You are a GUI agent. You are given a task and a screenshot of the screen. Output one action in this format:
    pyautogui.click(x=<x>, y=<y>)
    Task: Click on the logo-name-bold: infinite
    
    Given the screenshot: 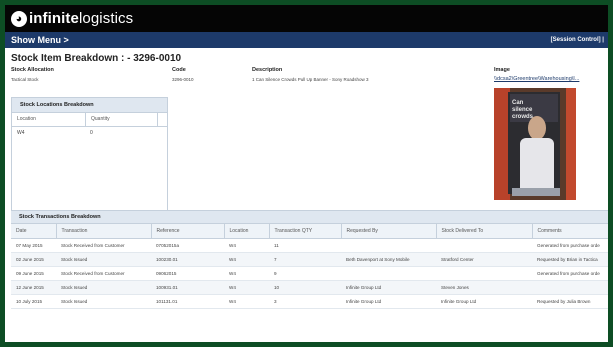 What is the action you would take?
    pyautogui.click(x=54, y=18)
    